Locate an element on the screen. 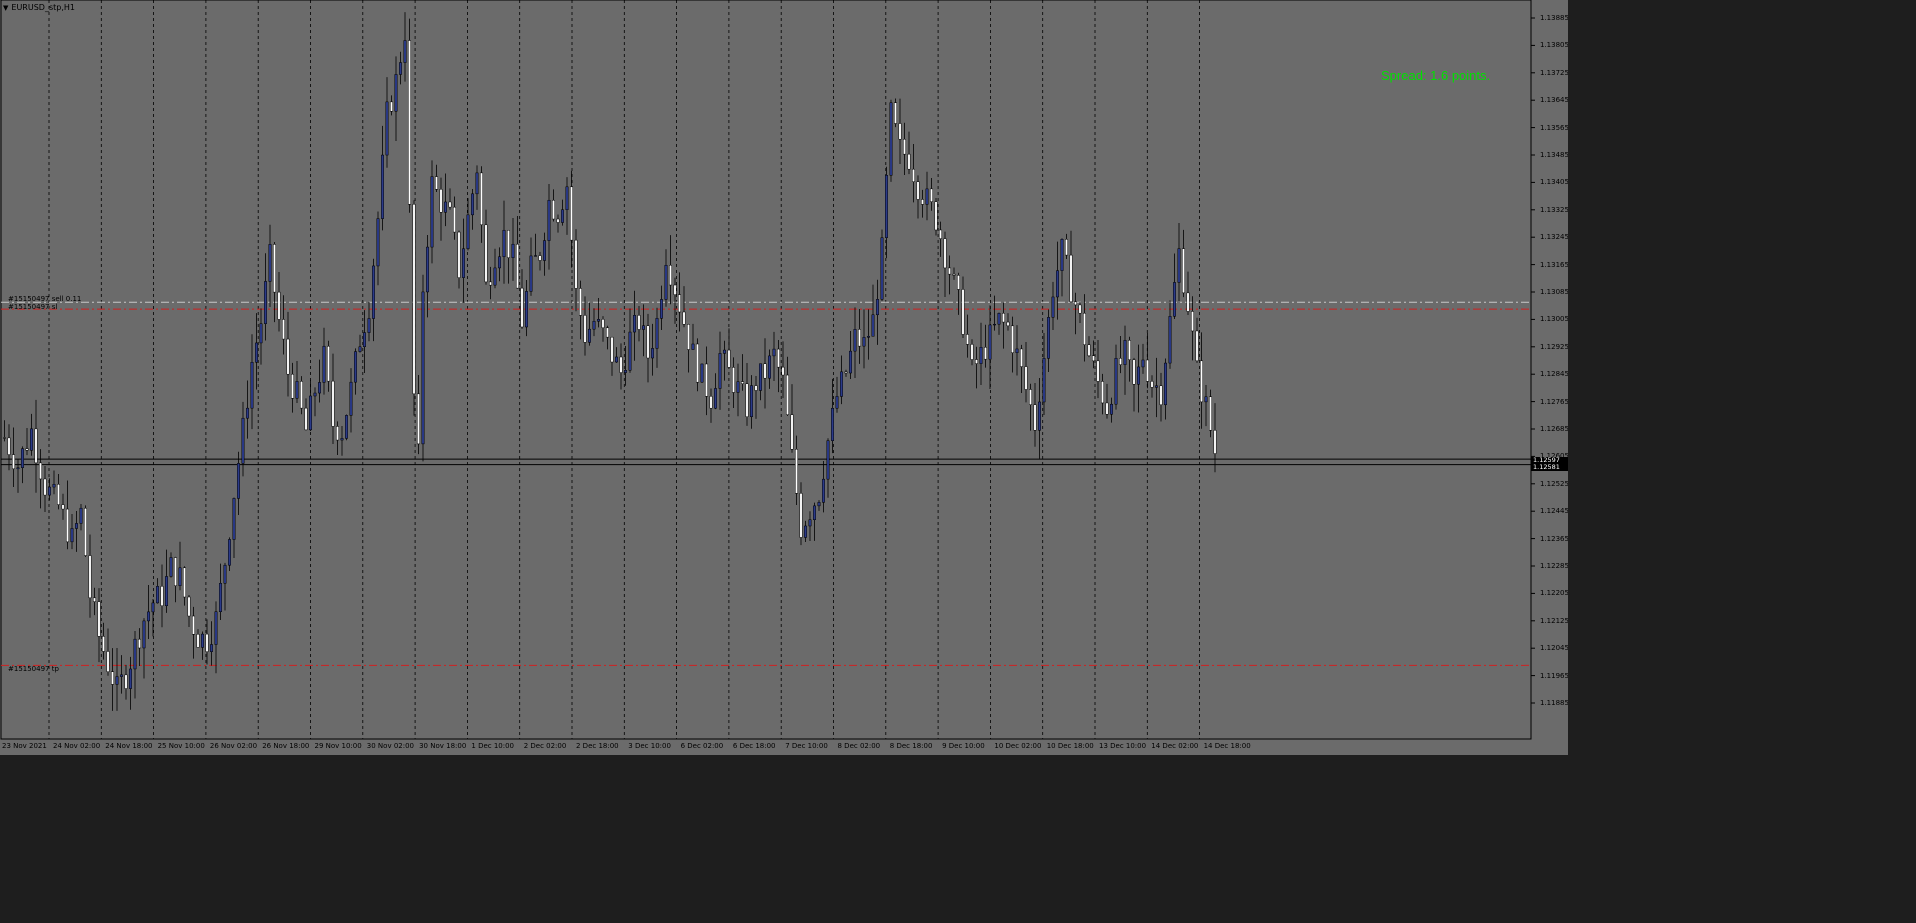 The height and width of the screenshot is (923, 1916). chart-title: ▼ EURUSD_stp,H1 is located at coordinates (39, 7).